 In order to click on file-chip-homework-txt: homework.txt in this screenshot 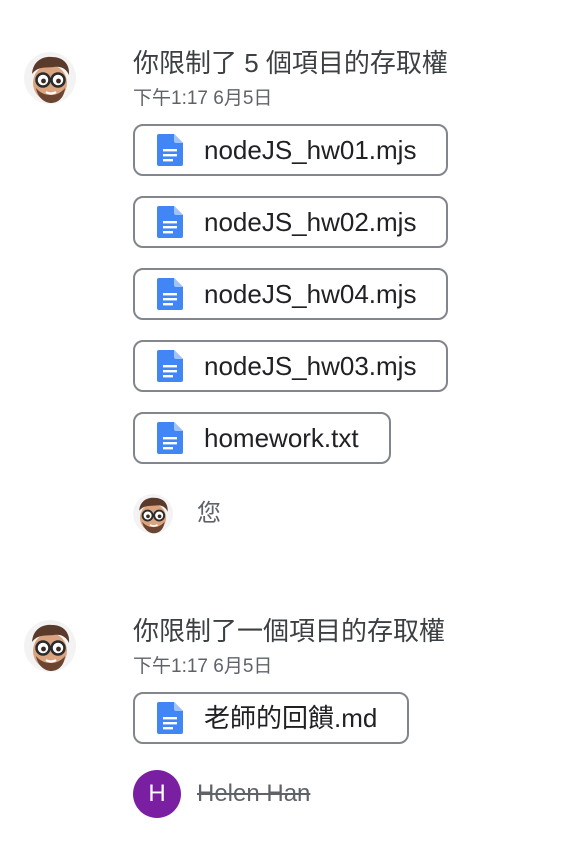, I will do `click(262, 438)`.